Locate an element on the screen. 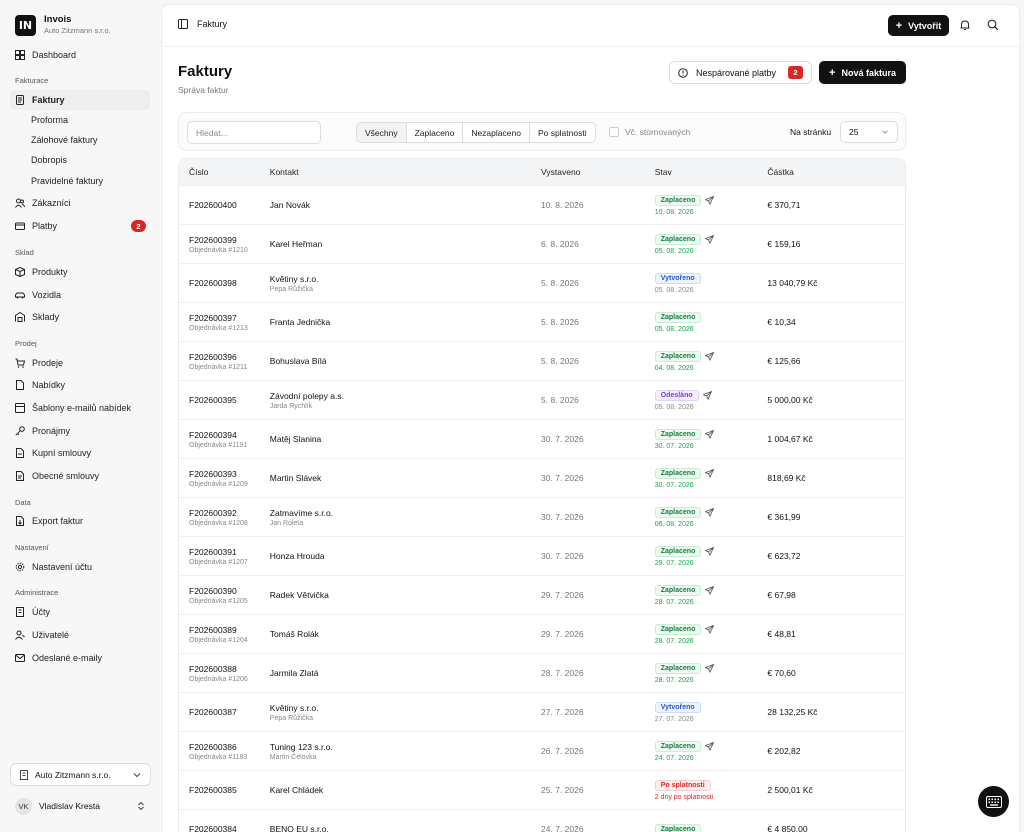 The image size is (1024, 832). notifications-button is located at coordinates (965, 25).